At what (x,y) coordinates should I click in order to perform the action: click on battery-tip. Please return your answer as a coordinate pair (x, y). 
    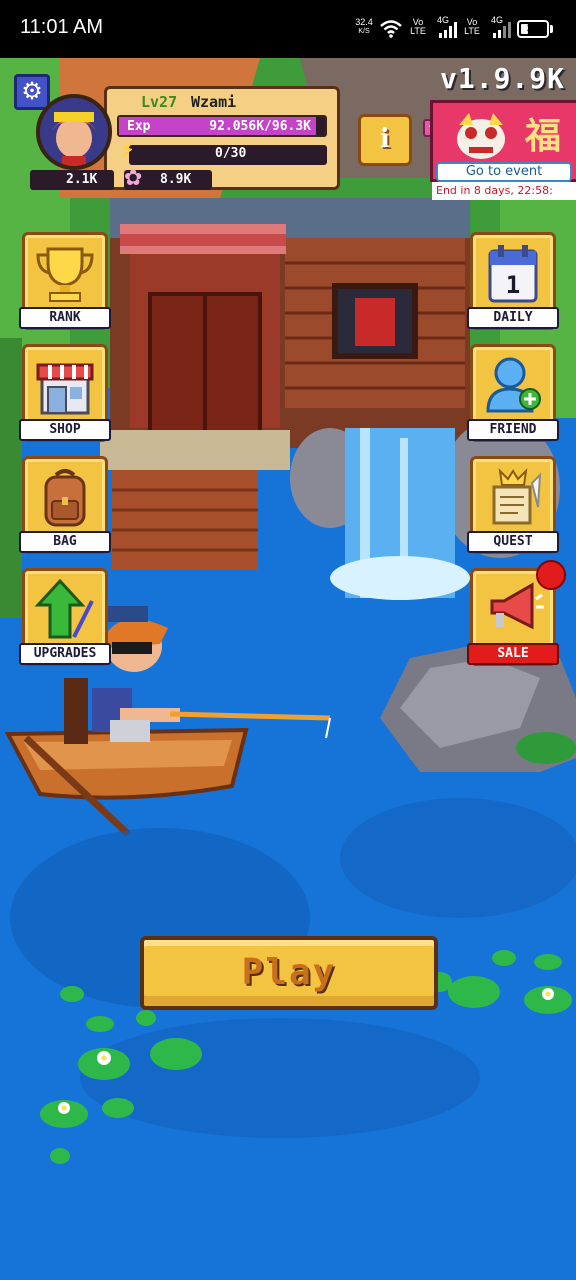
    Looking at the image, I should click on (551, 29).